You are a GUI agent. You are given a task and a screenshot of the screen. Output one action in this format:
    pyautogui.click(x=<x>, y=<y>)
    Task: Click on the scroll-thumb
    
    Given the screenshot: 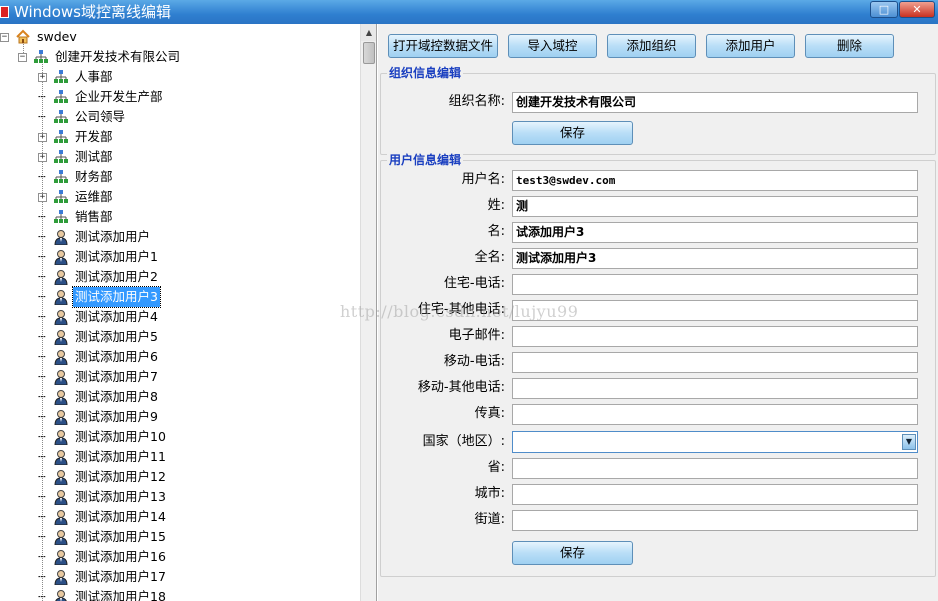 What is the action you would take?
    pyautogui.click(x=369, y=53)
    